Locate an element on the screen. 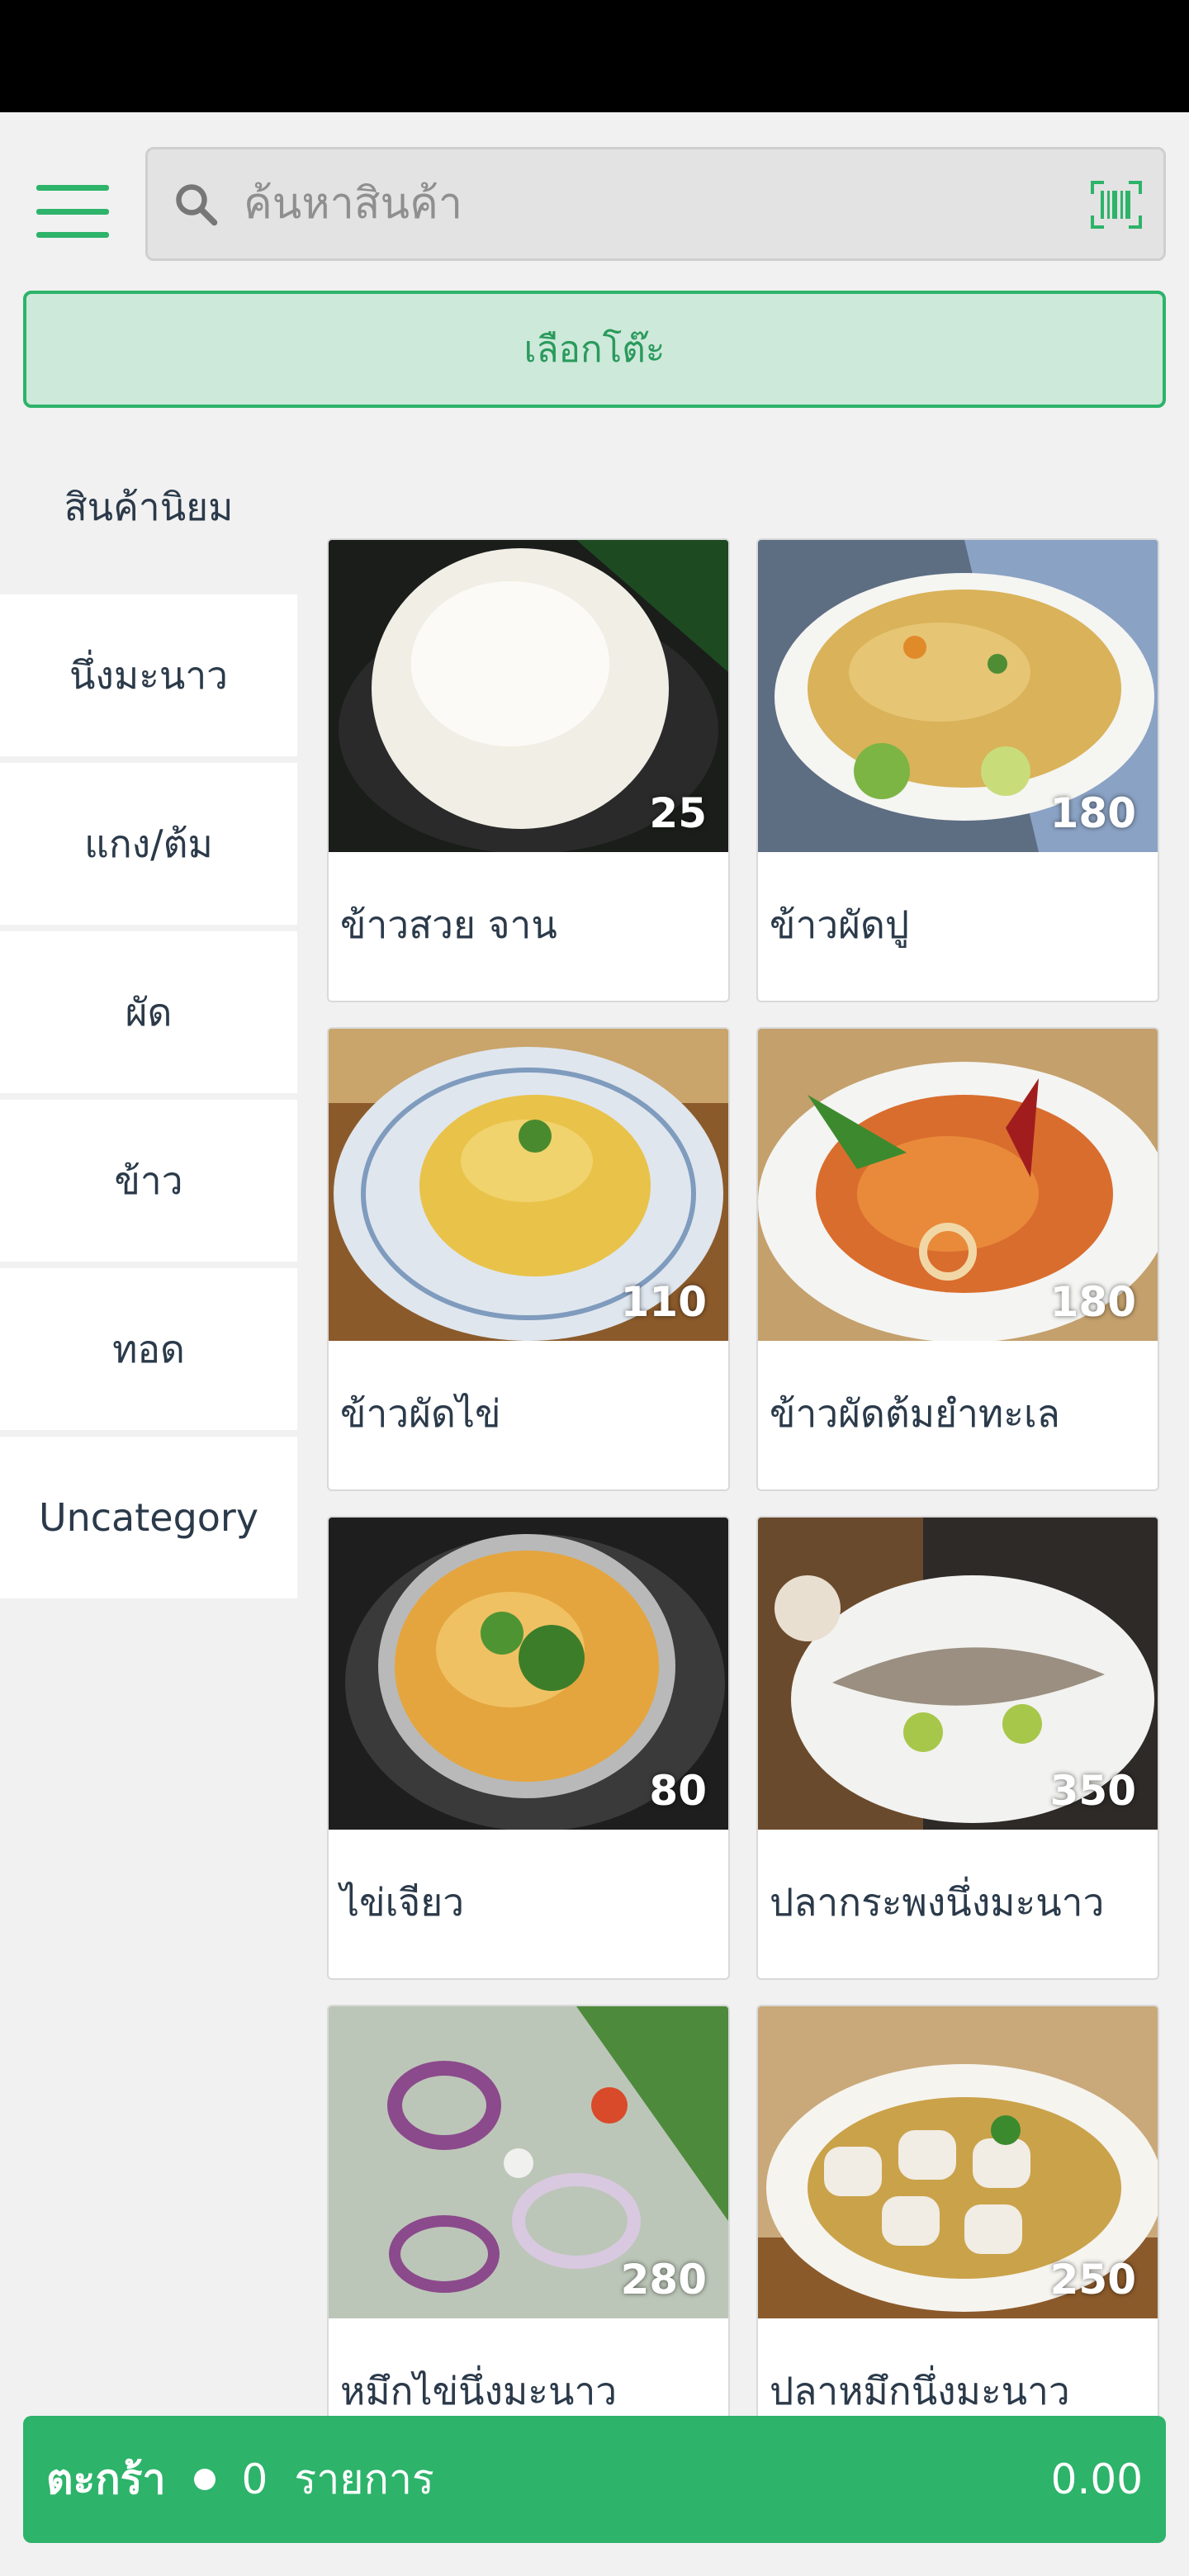  product-name: ข้าวสวย จาน is located at coordinates (448, 924).